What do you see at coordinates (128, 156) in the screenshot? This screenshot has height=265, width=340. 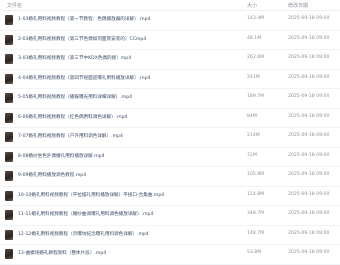 I see `file-name: 8-08婚纱坐色外偶婚礼用料播放详解.mp4` at bounding box center [128, 156].